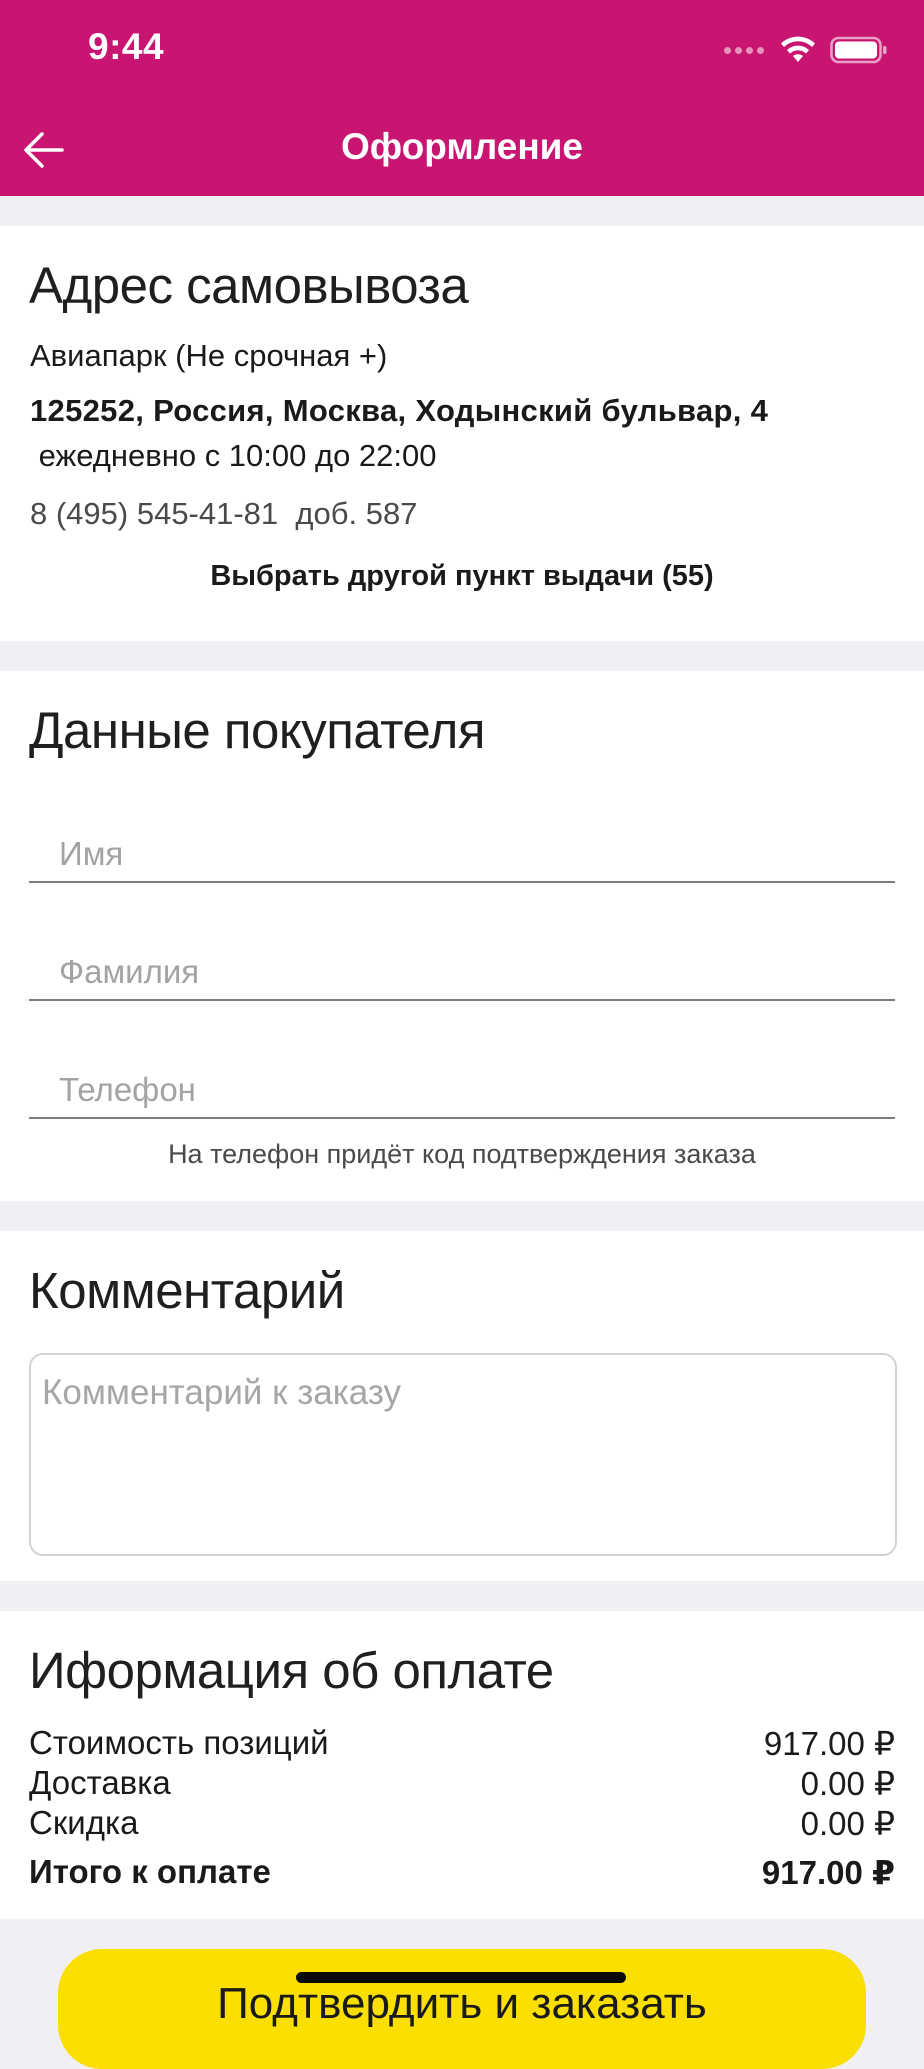 Image resolution: width=924 pixels, height=2069 pixels. I want to click on comment-textarea: Комментарий к заказу, so click(463, 1454).